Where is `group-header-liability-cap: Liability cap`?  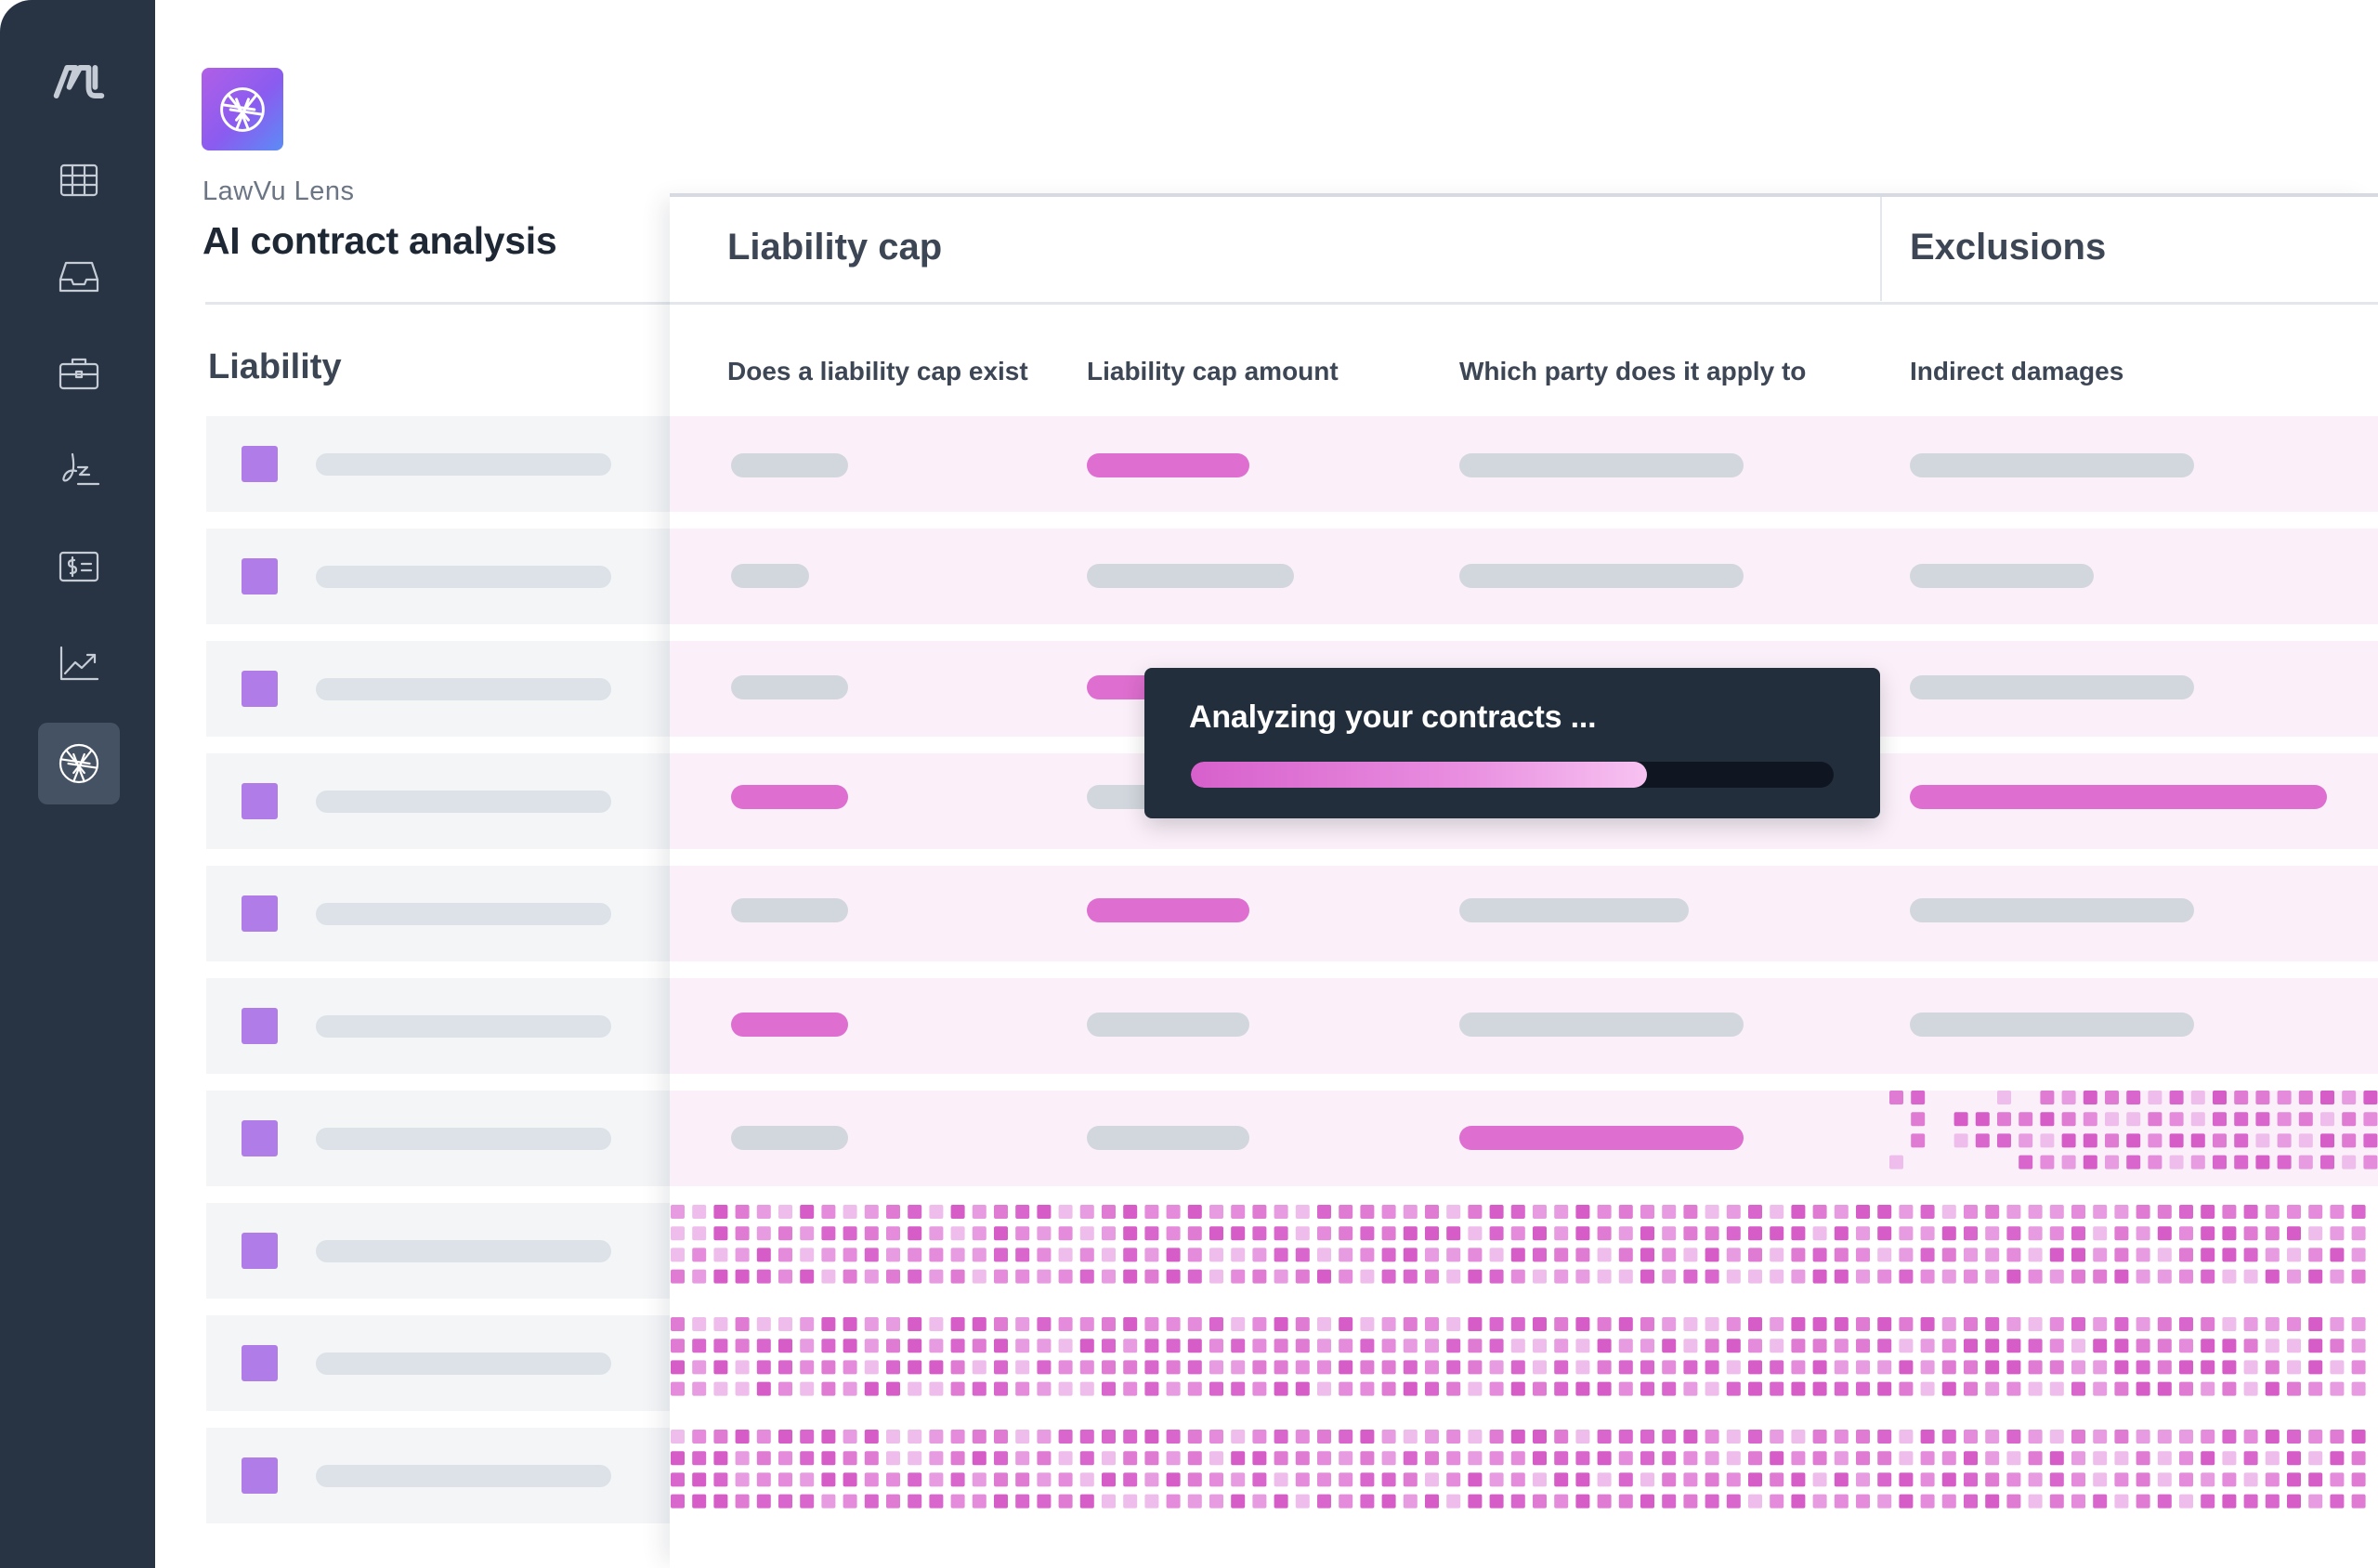
group-header-liability-cap: Liability cap is located at coordinates (835, 247).